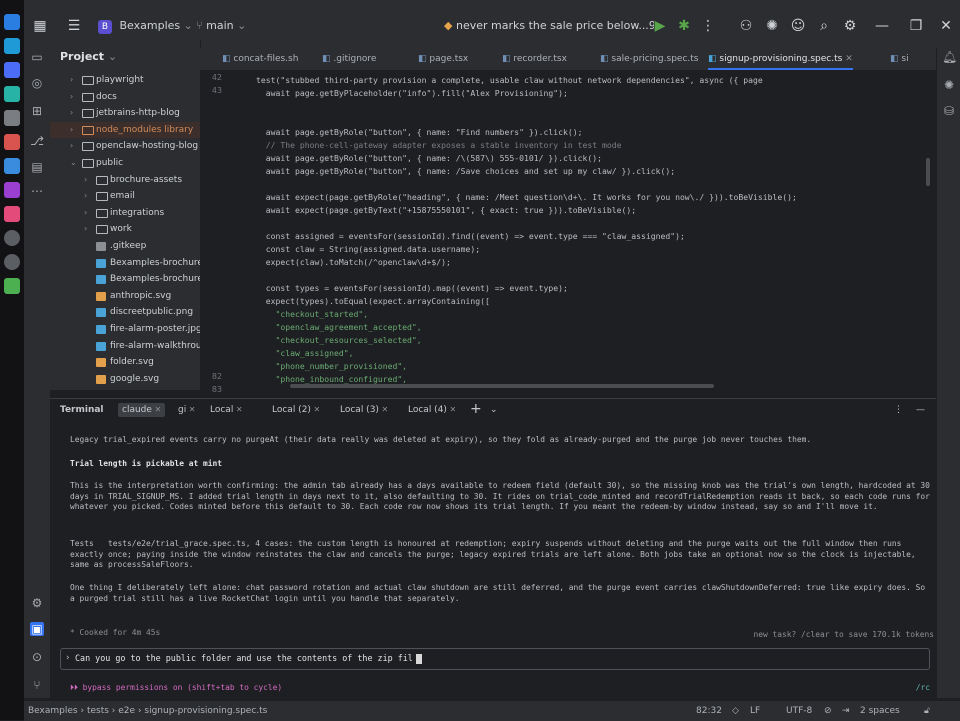 This screenshot has width=960, height=721. I want to click on more-actions-icon: ⋮, so click(708, 26).